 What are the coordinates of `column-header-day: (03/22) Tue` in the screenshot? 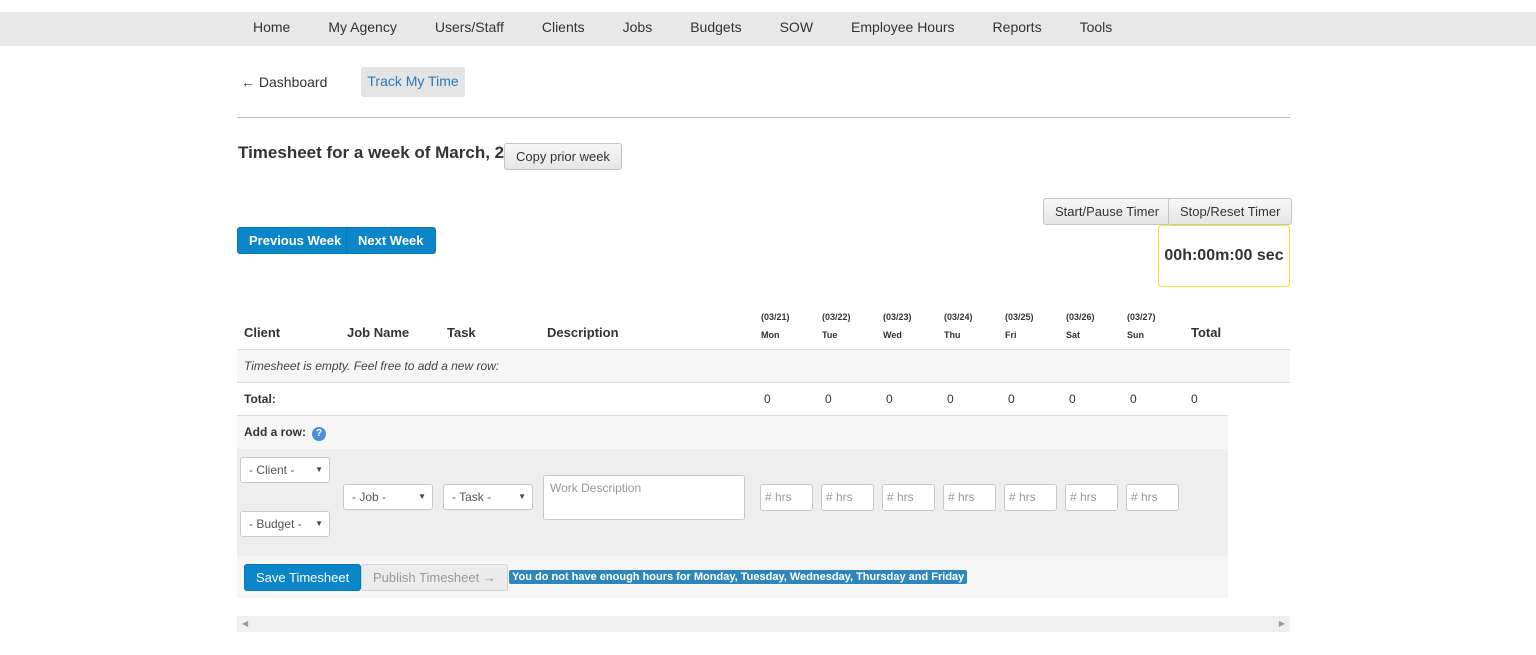 It's located at (836, 326).